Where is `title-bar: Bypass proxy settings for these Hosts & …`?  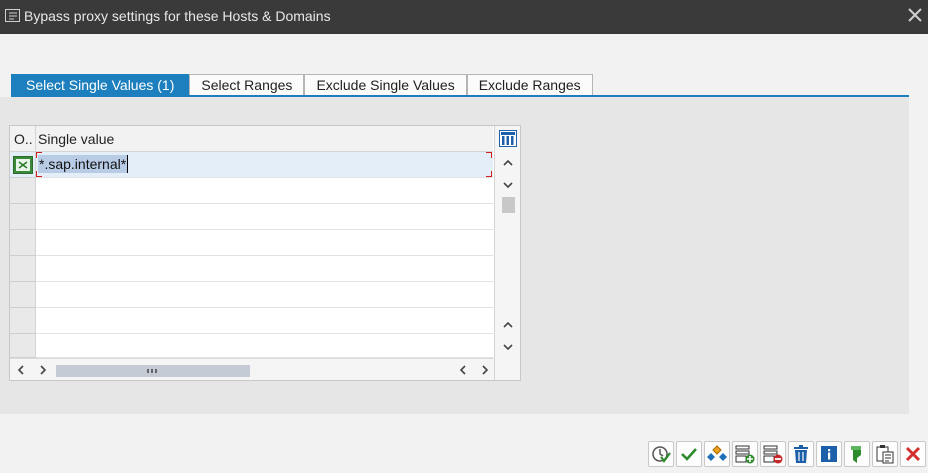 title-bar: Bypass proxy settings for these Hosts & … is located at coordinates (464, 17).